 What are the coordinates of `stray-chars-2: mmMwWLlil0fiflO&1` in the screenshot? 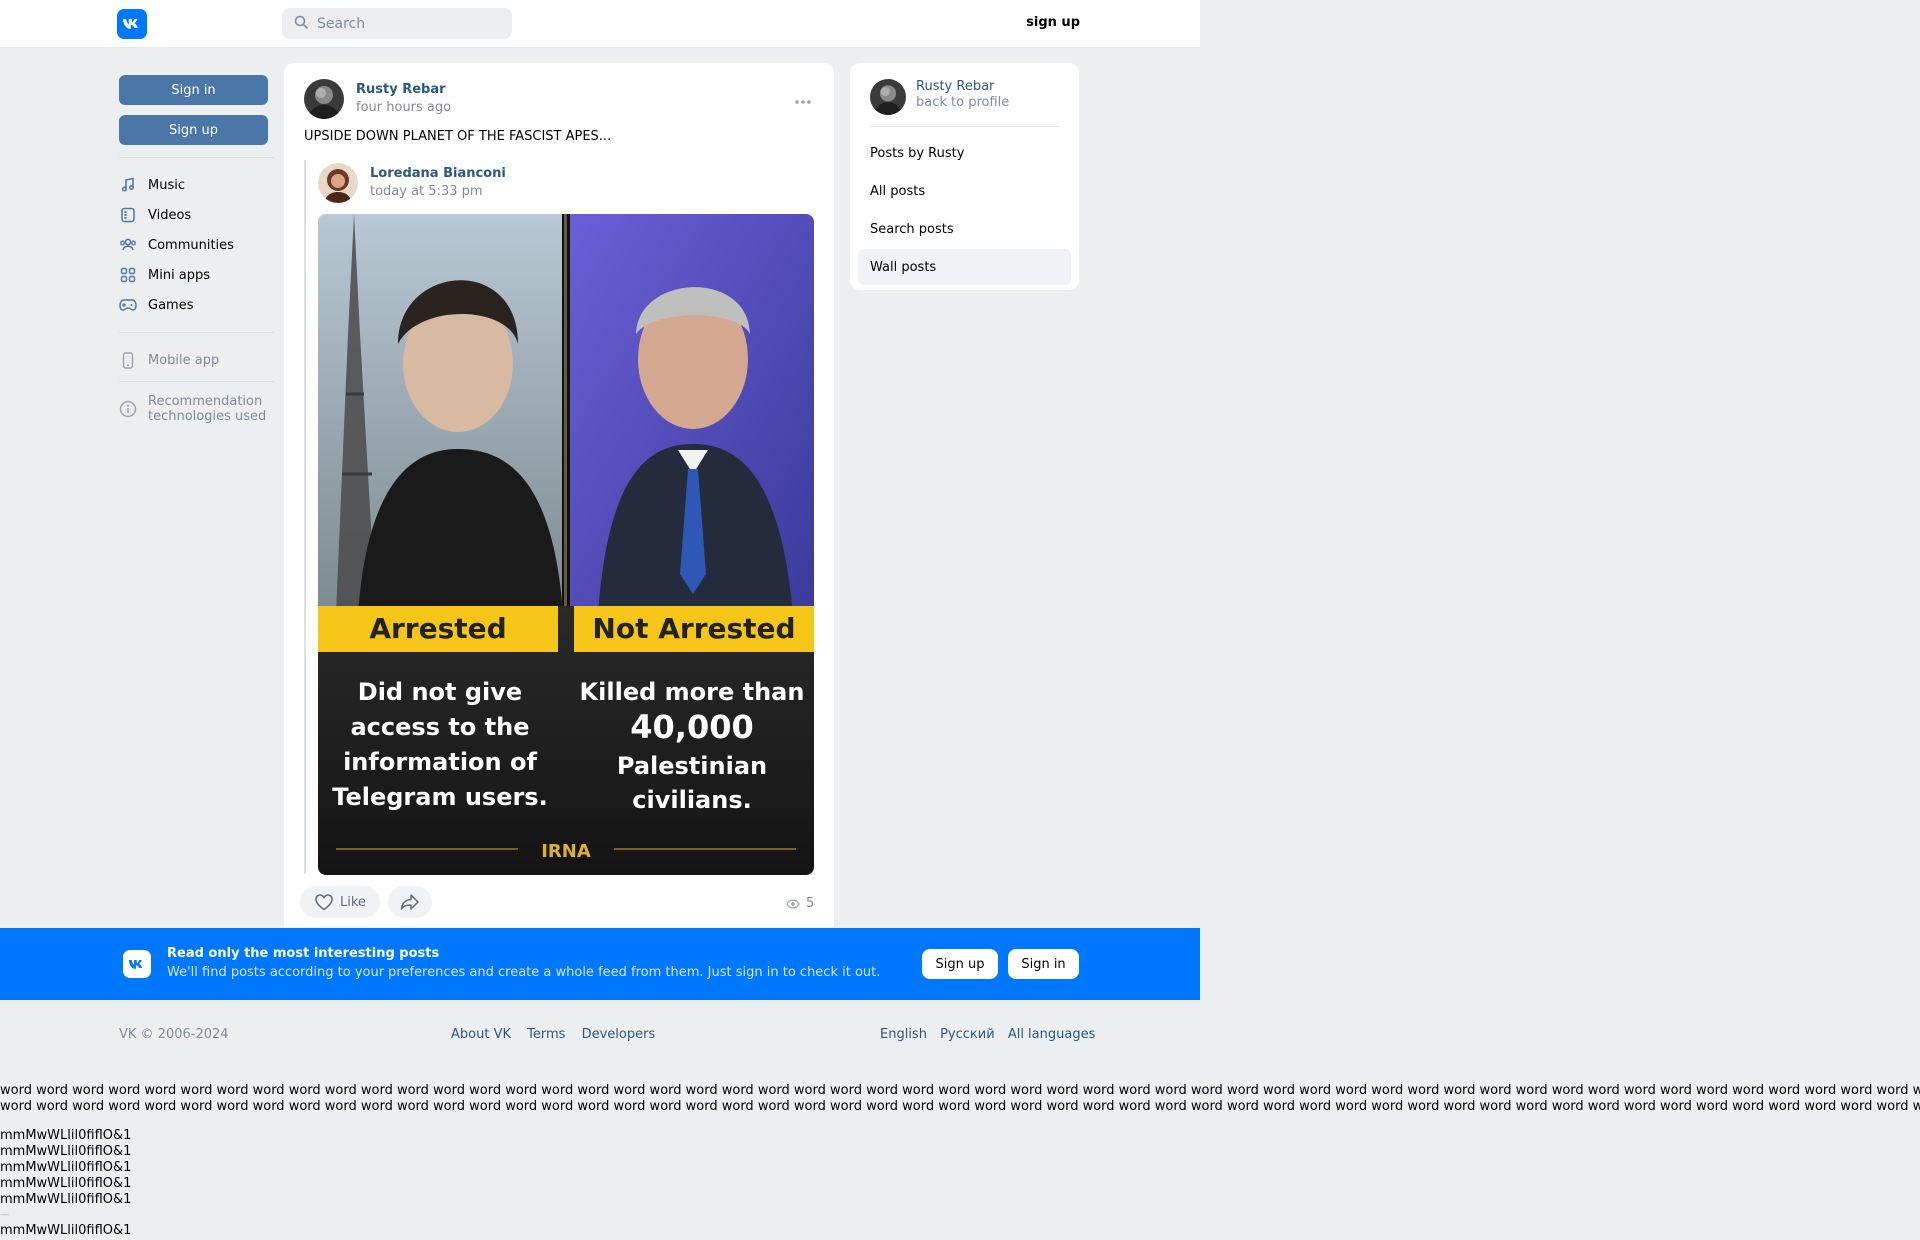 It's located at (66, 1151).